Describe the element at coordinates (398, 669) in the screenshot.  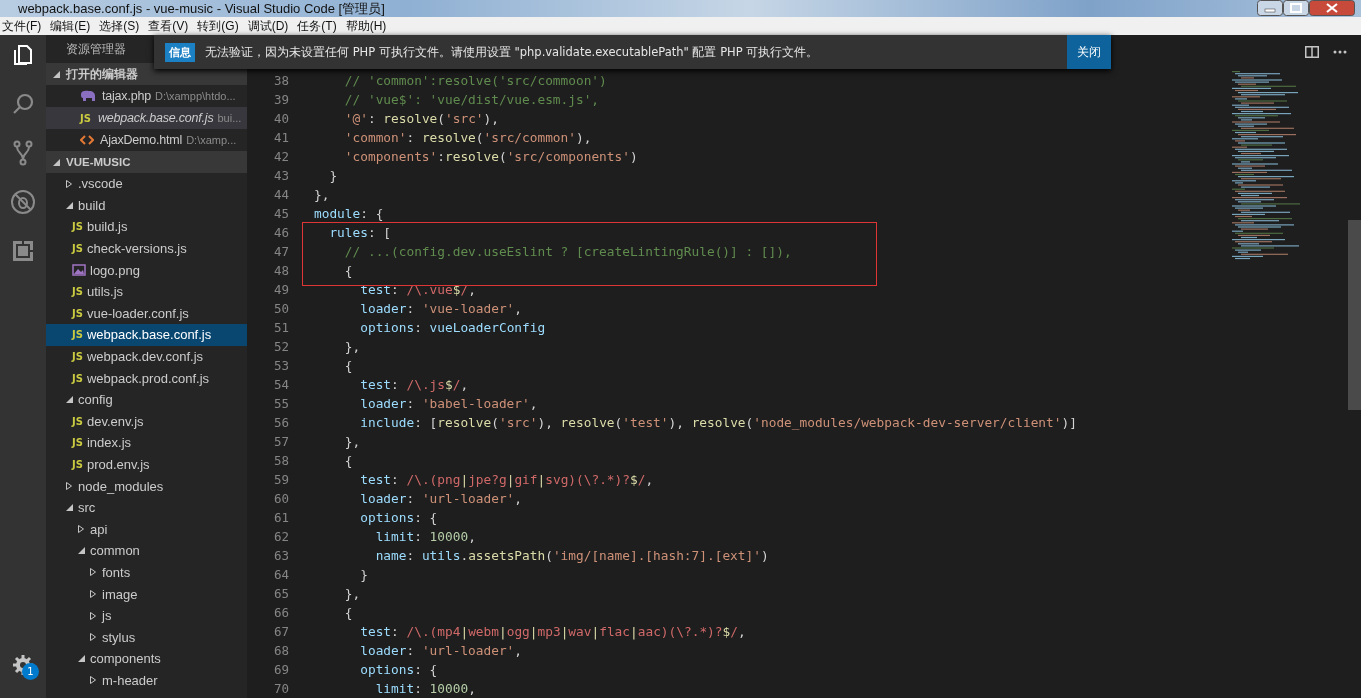
I see `code-line: options: {` at that location.